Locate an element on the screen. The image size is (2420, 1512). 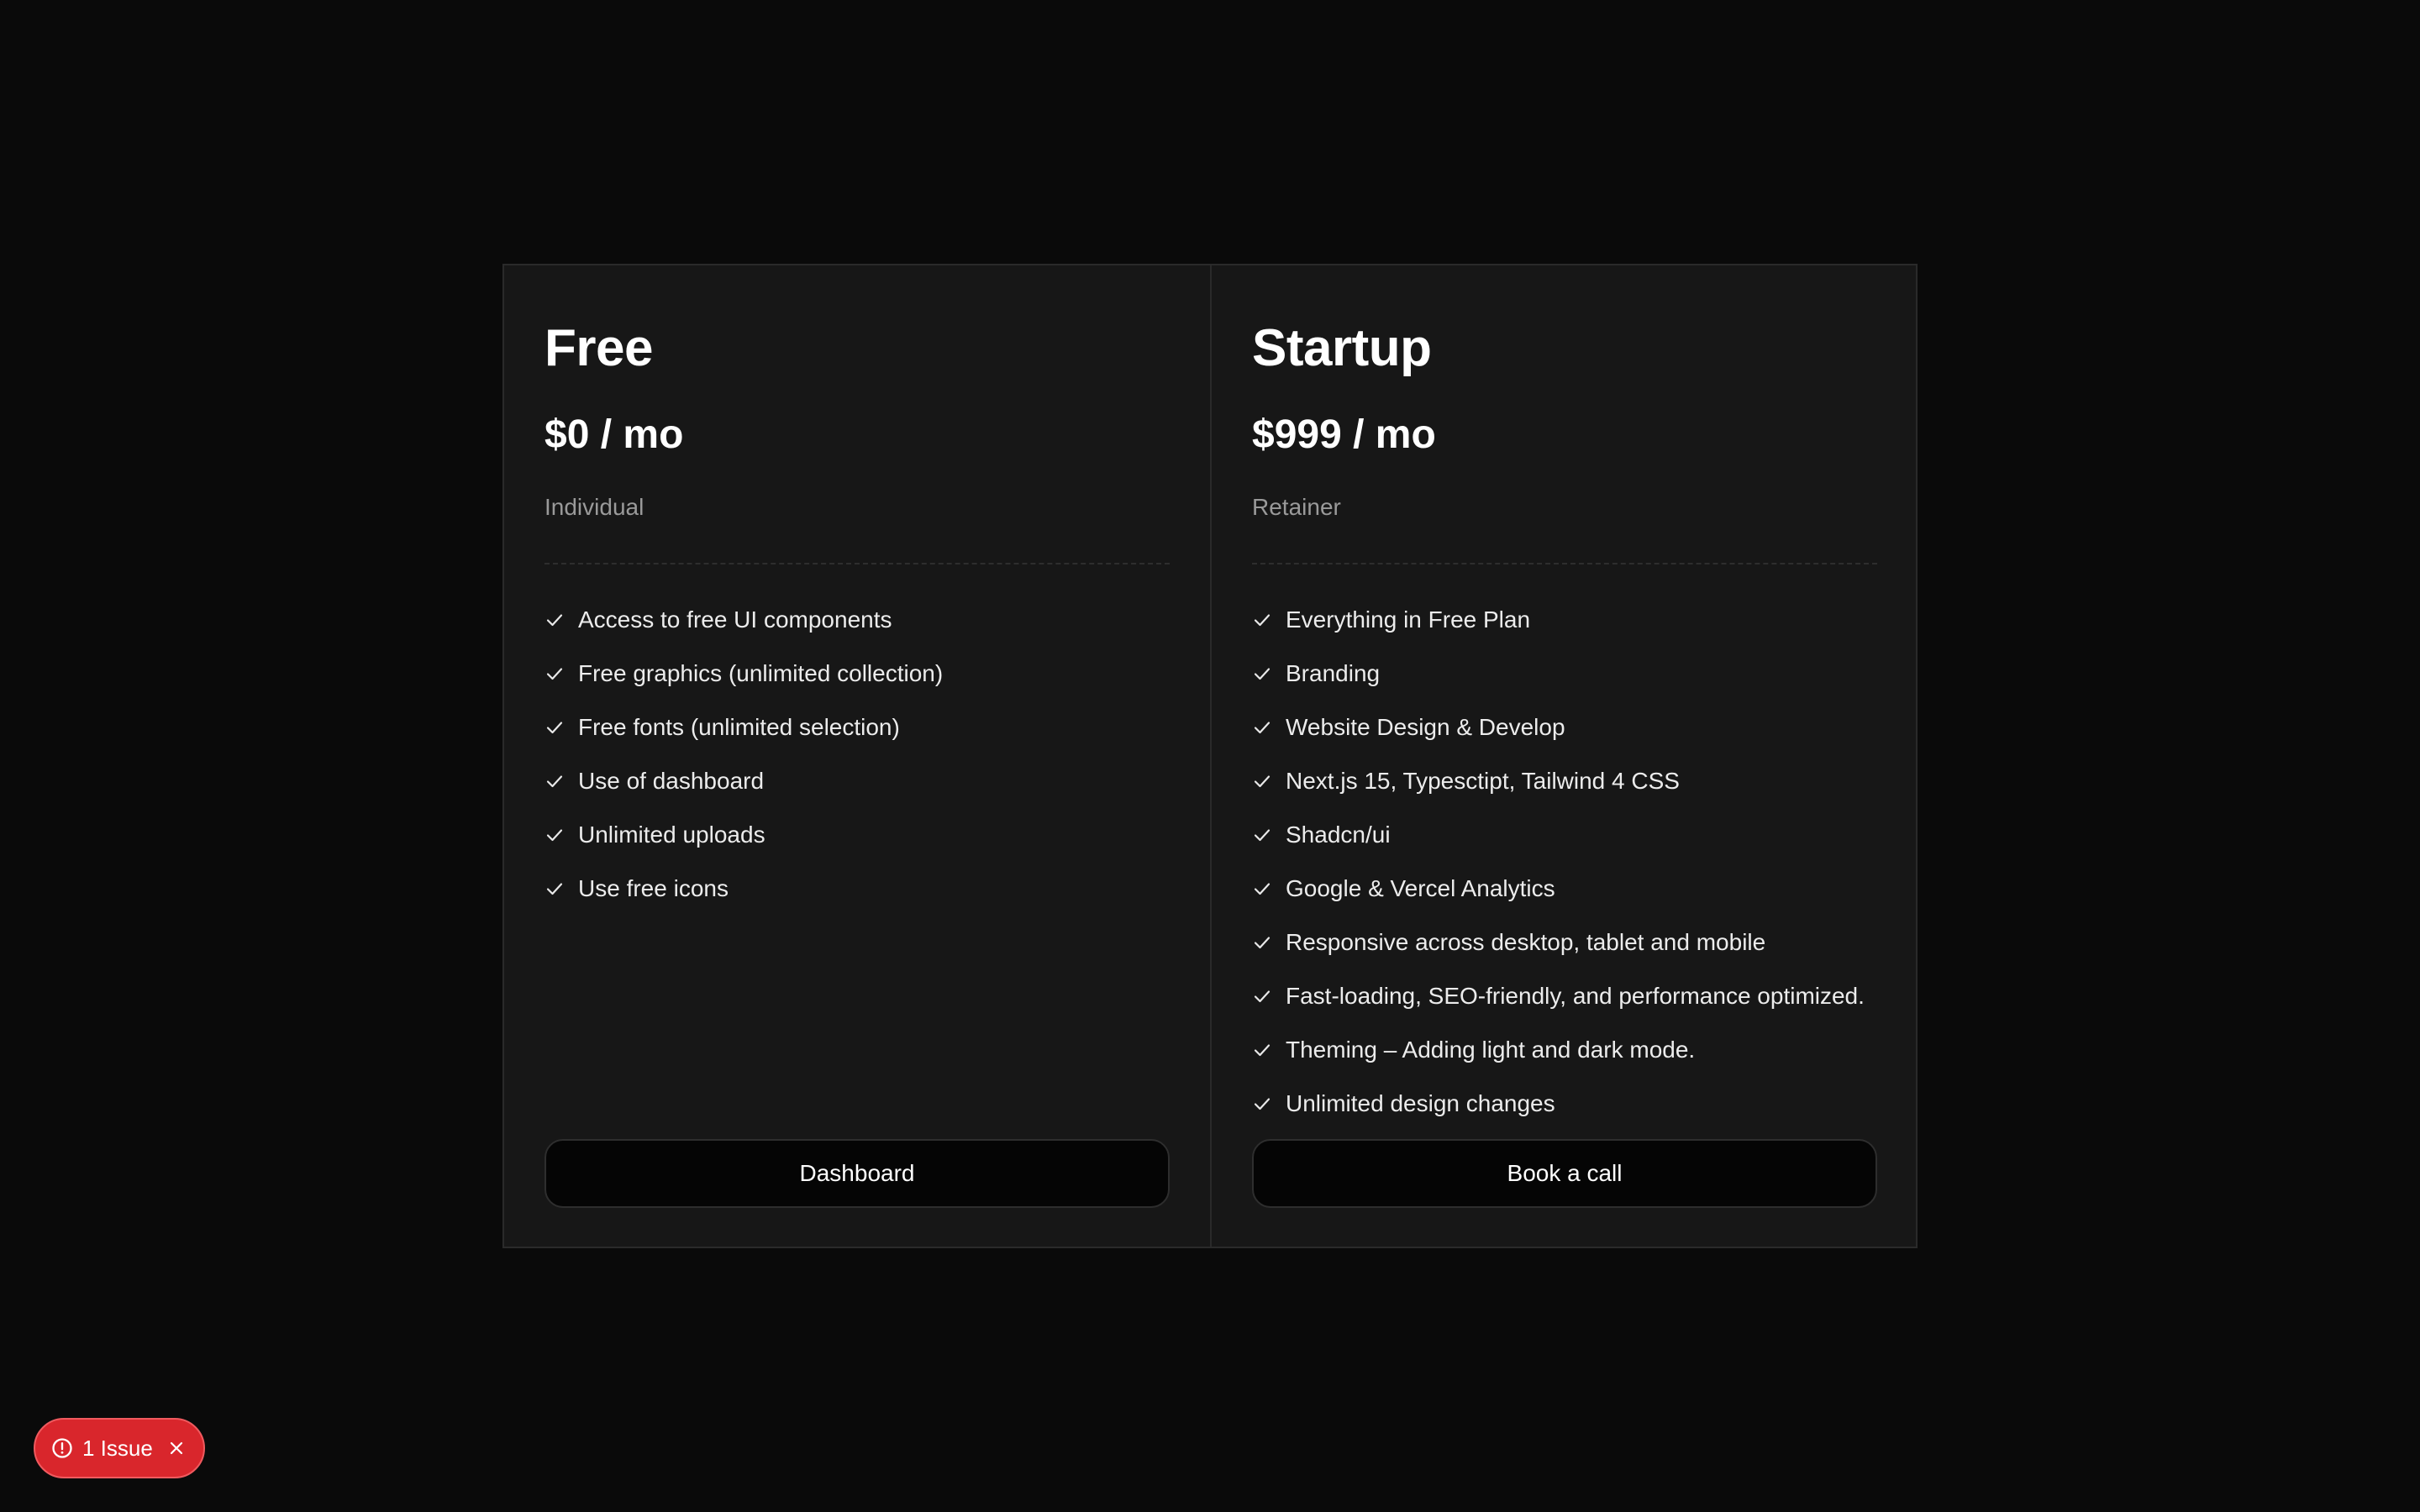
feature-label: Unlimited design changes is located at coordinates (1420, 1103).